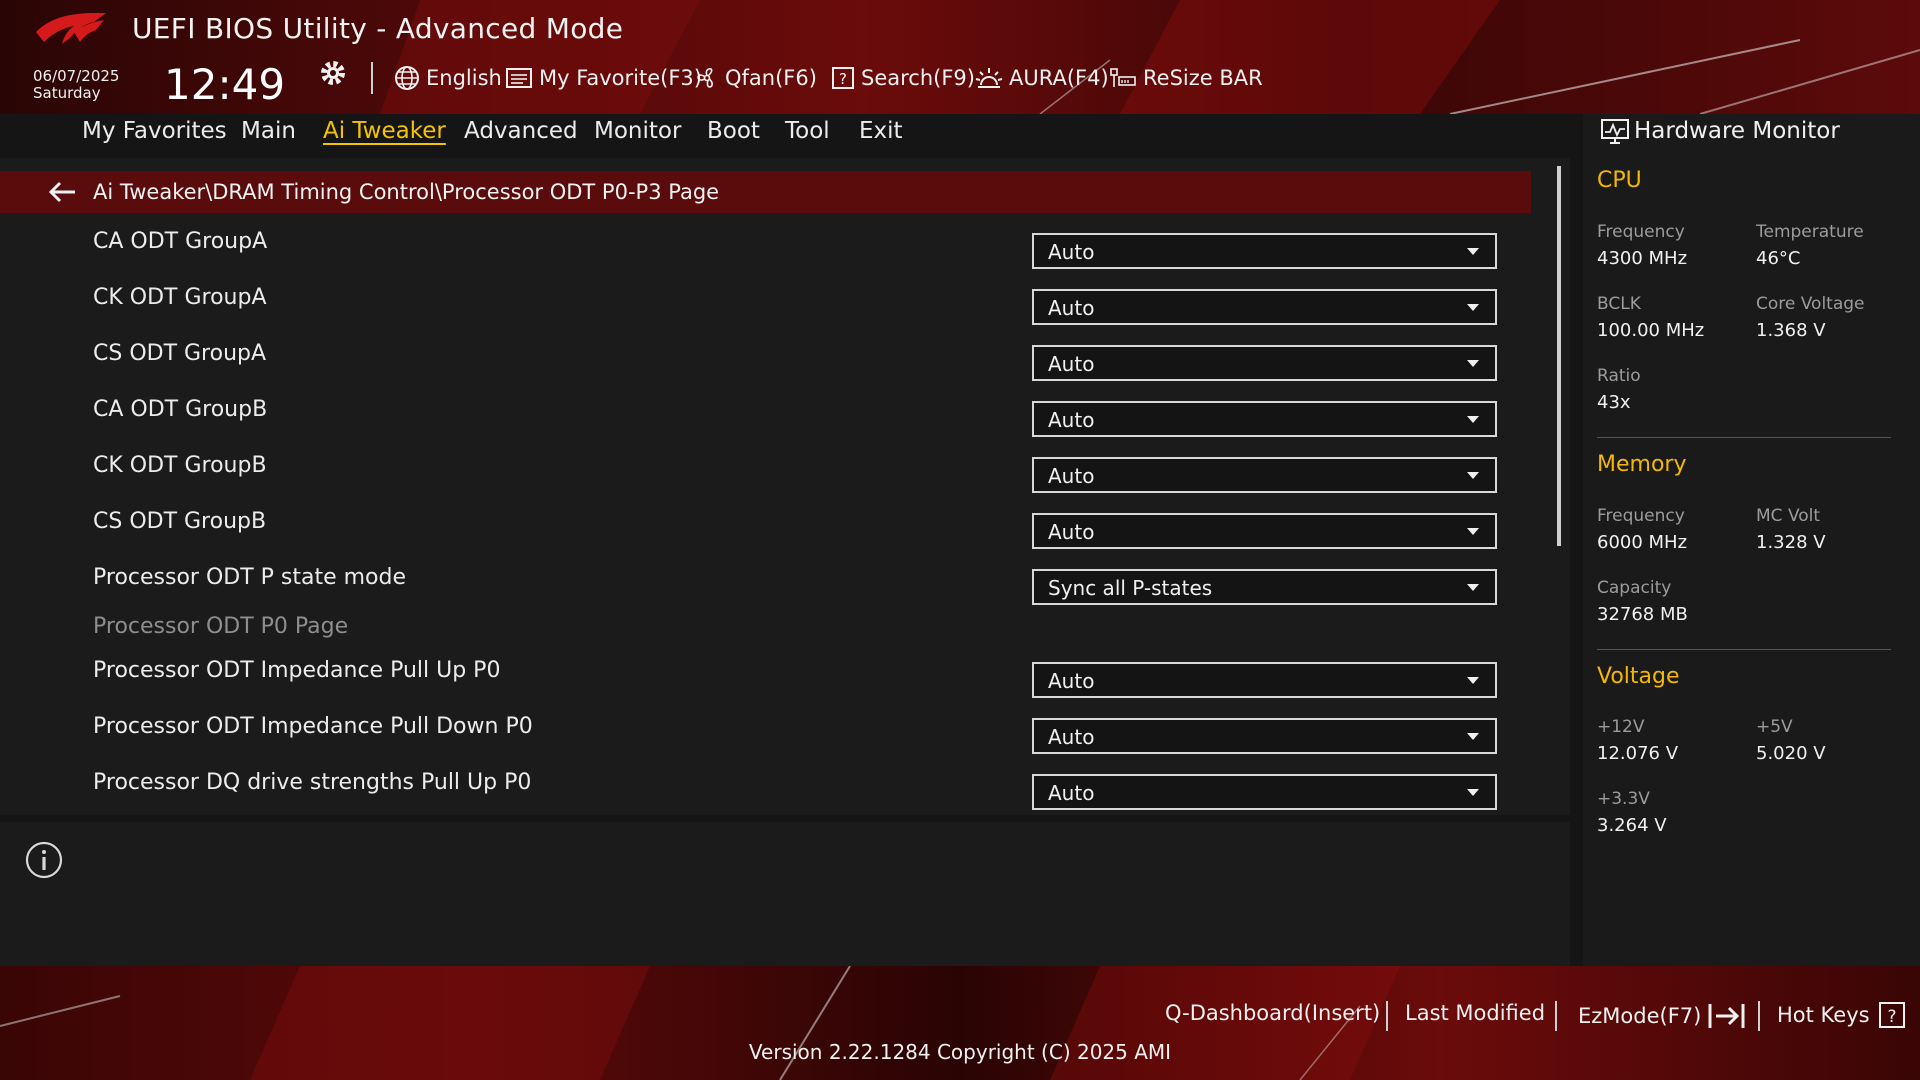 The image size is (1920, 1080). What do you see at coordinates (1623, 799) in the screenshot?
I see `hw-label: +3.3V` at bounding box center [1623, 799].